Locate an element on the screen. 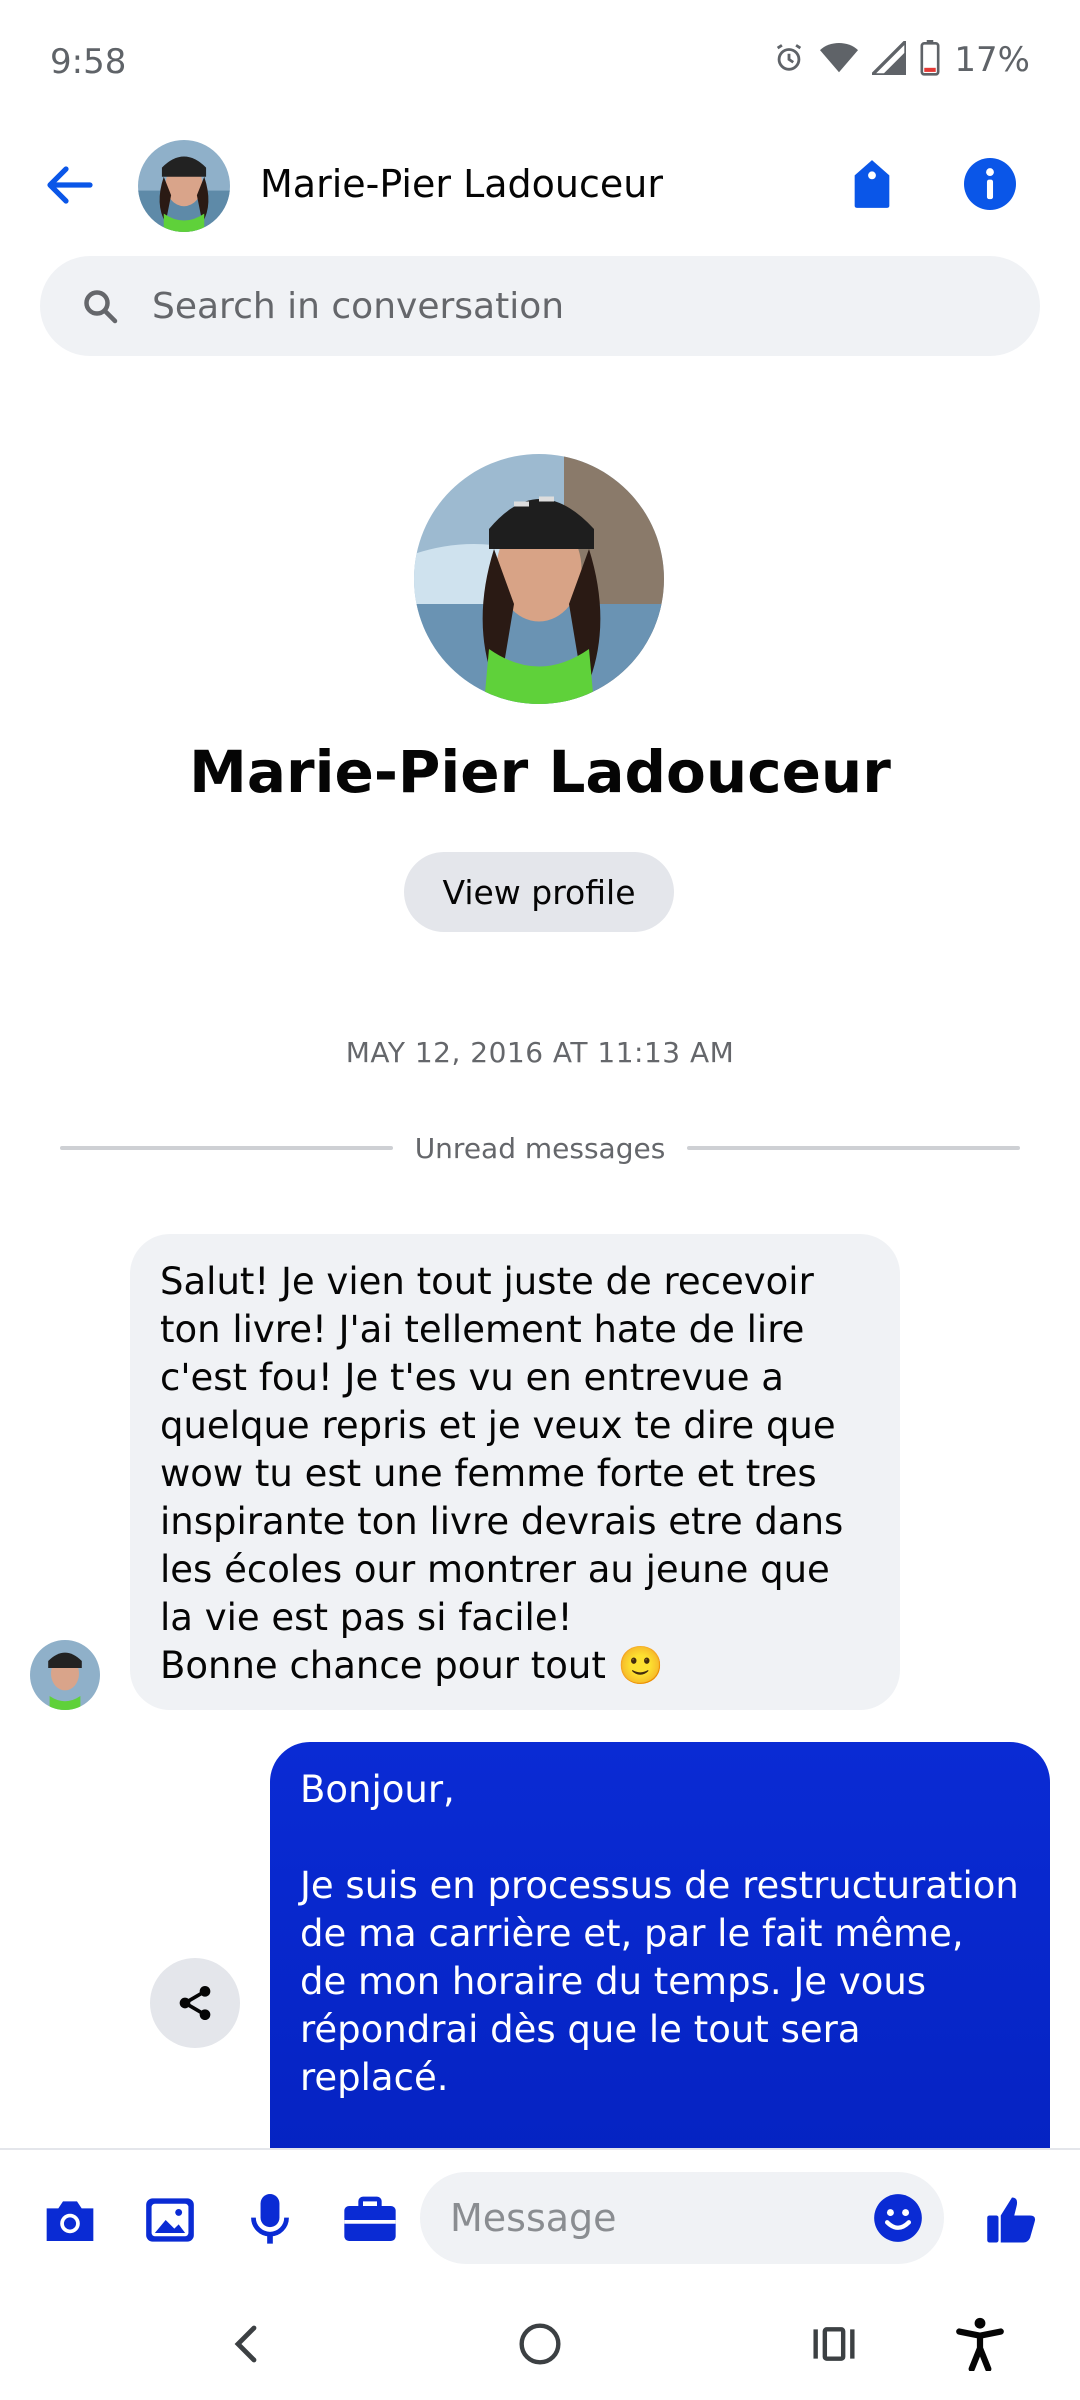  search-in-conversation: Search in conversation is located at coordinates (540, 306).